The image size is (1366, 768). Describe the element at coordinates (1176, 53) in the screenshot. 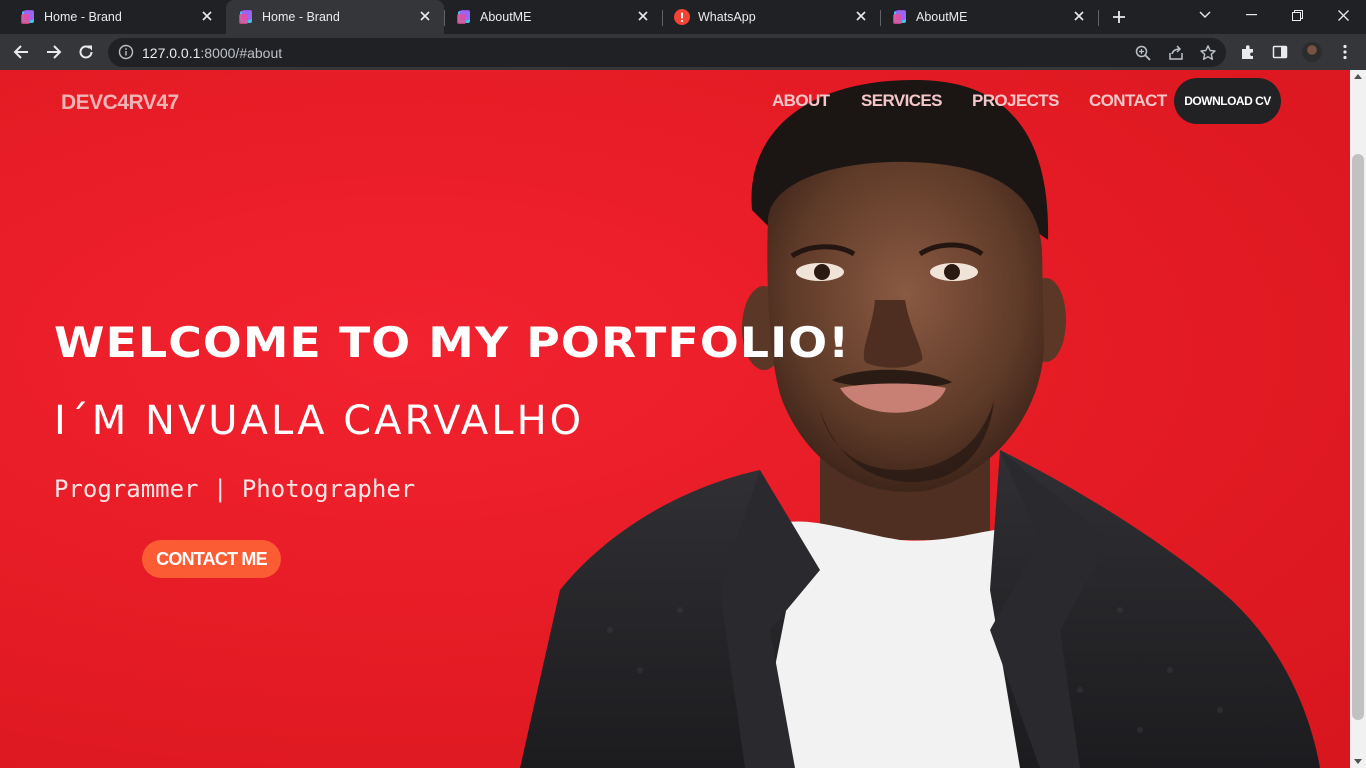

I see `share-icon` at that location.